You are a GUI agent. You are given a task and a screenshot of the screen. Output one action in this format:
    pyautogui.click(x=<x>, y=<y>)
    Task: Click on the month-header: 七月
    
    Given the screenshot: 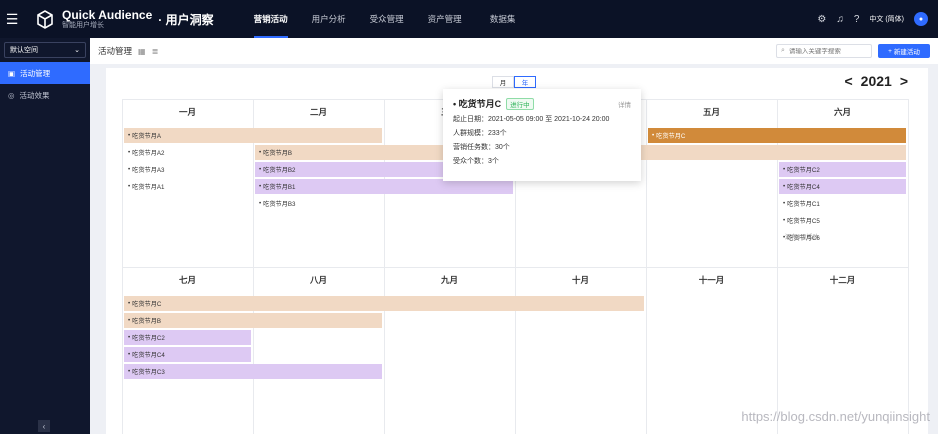 What is the action you would take?
    pyautogui.click(x=187, y=280)
    